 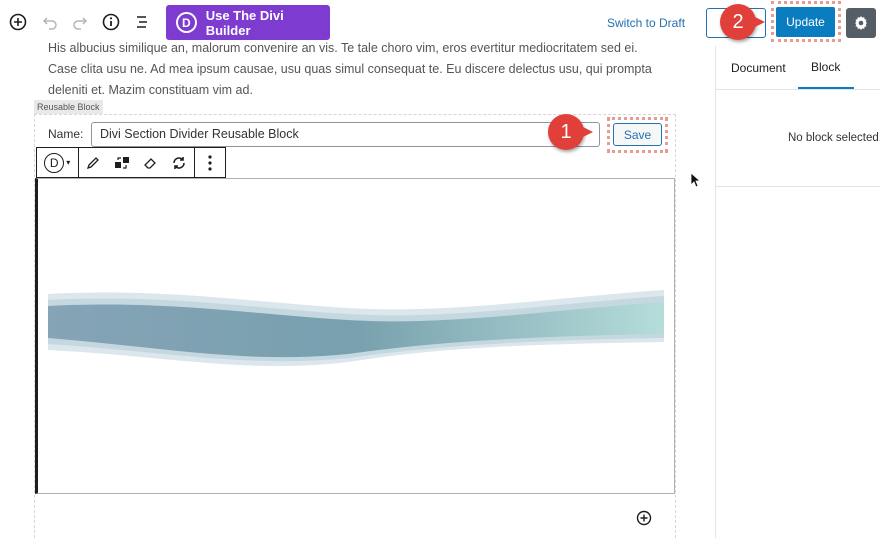 What do you see at coordinates (150, 162) in the screenshot?
I see `eraser-icon` at bounding box center [150, 162].